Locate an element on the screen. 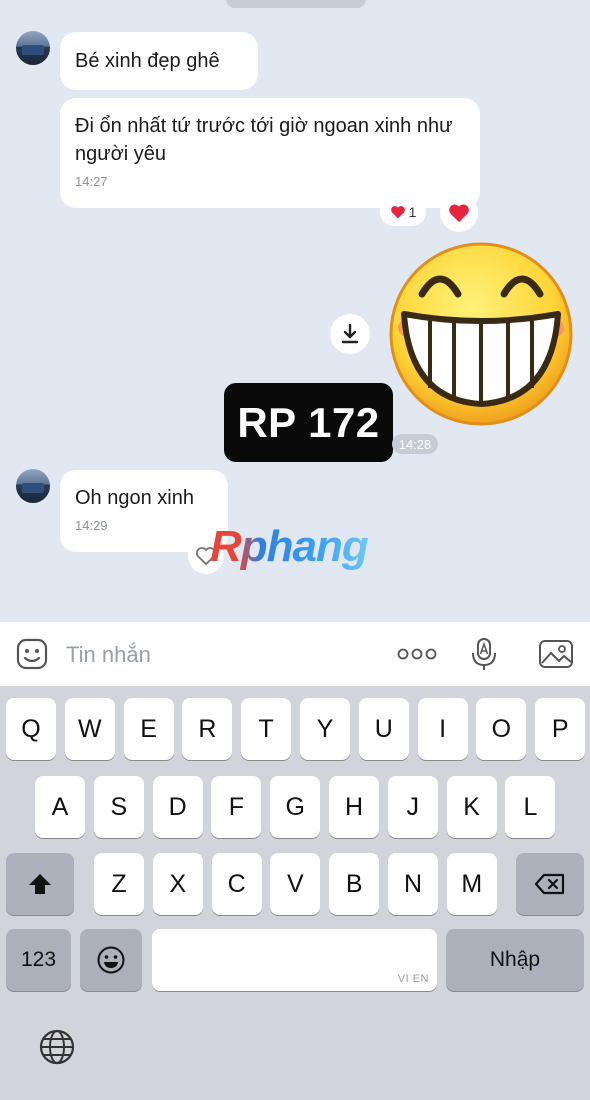 The image size is (590, 1100). message-input: Tin nhắn is located at coordinates (108, 655).